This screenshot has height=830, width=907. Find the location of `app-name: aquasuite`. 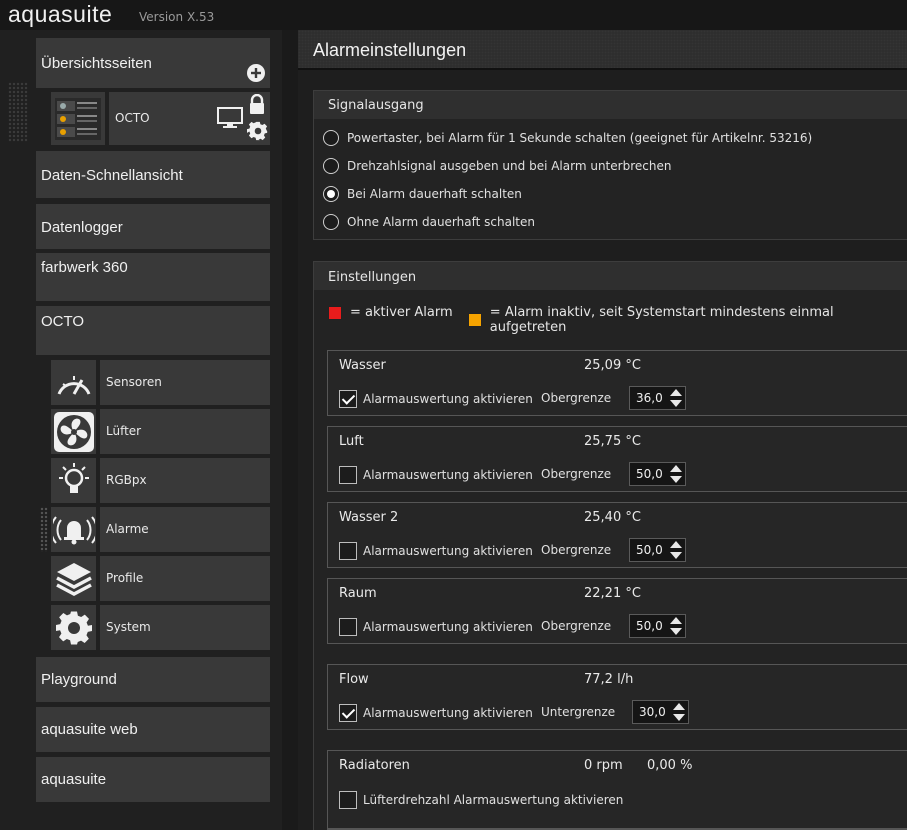

app-name: aquasuite is located at coordinates (60, 14).